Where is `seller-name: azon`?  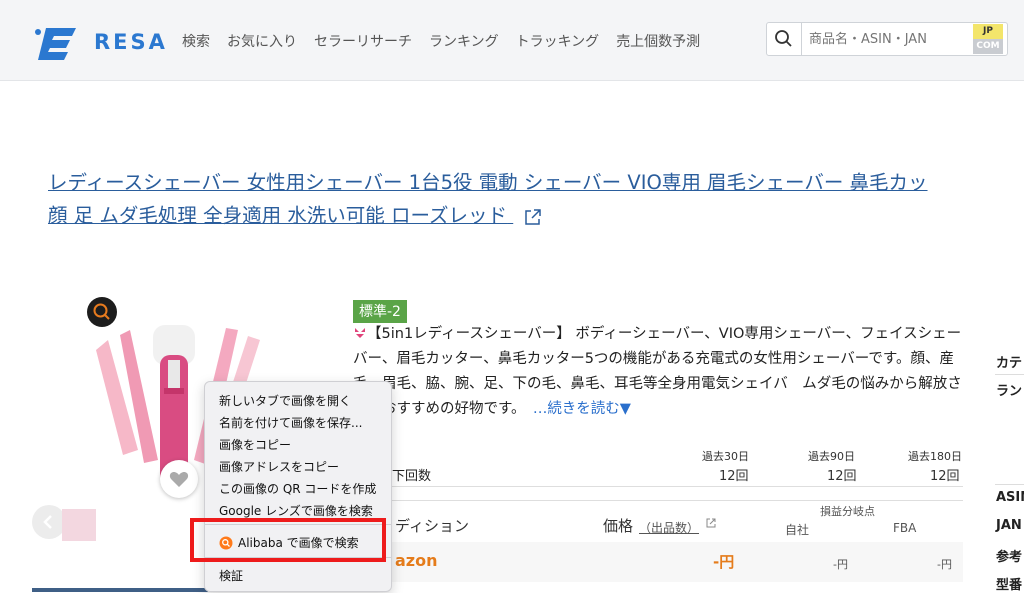
seller-name: azon is located at coordinates (416, 560).